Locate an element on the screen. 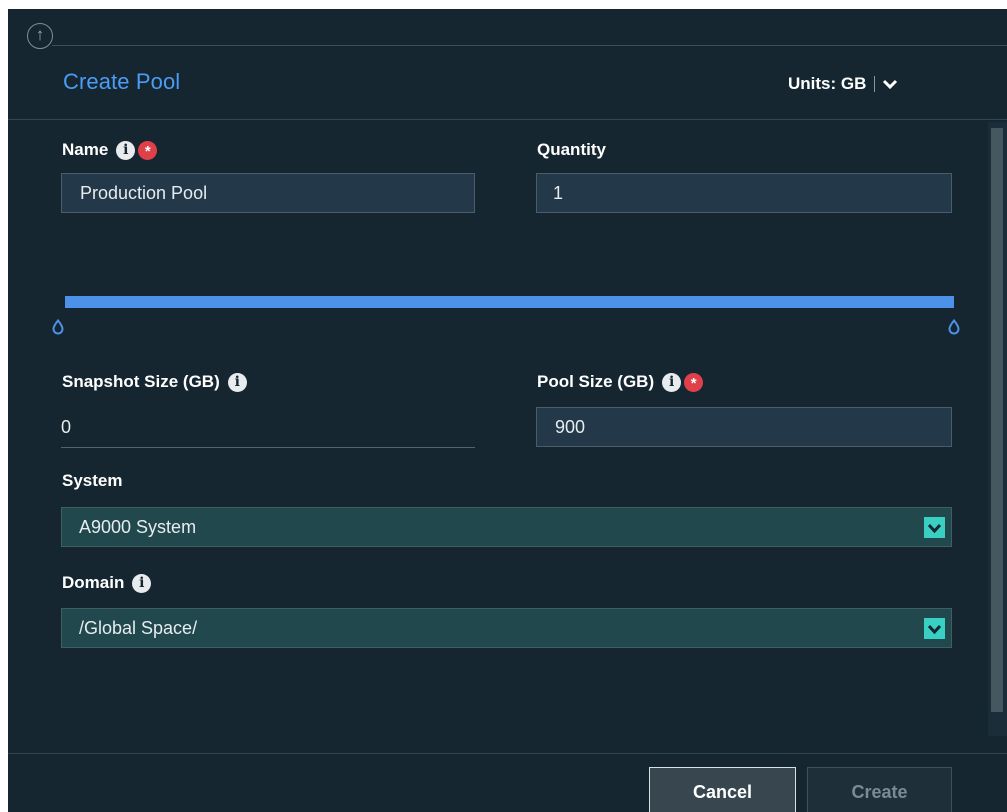 The image size is (1007, 812). quantity-input: 1 is located at coordinates (744, 193).